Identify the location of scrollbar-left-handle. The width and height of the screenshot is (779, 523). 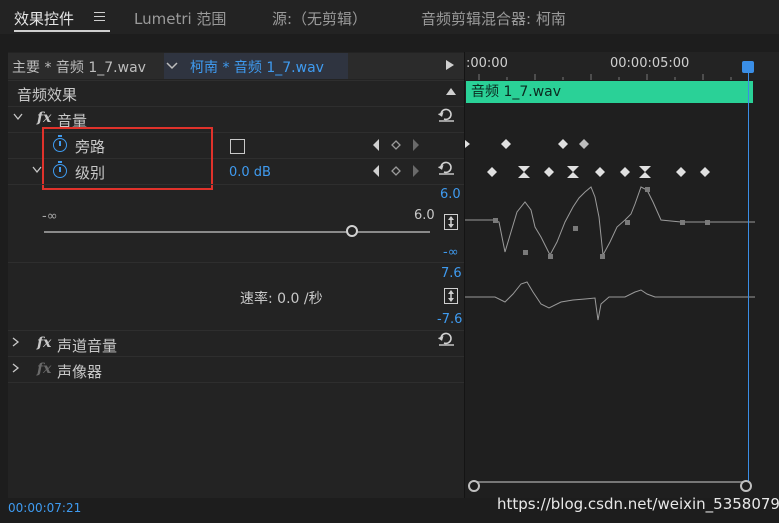
(474, 486).